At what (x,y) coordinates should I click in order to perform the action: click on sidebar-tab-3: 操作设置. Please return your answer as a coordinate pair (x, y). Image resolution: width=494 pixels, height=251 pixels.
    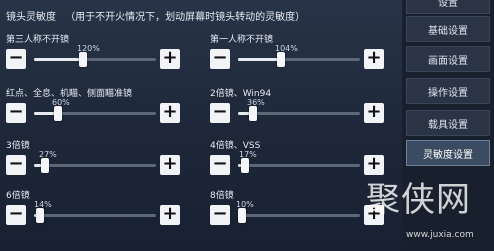
    Looking at the image, I should click on (448, 91).